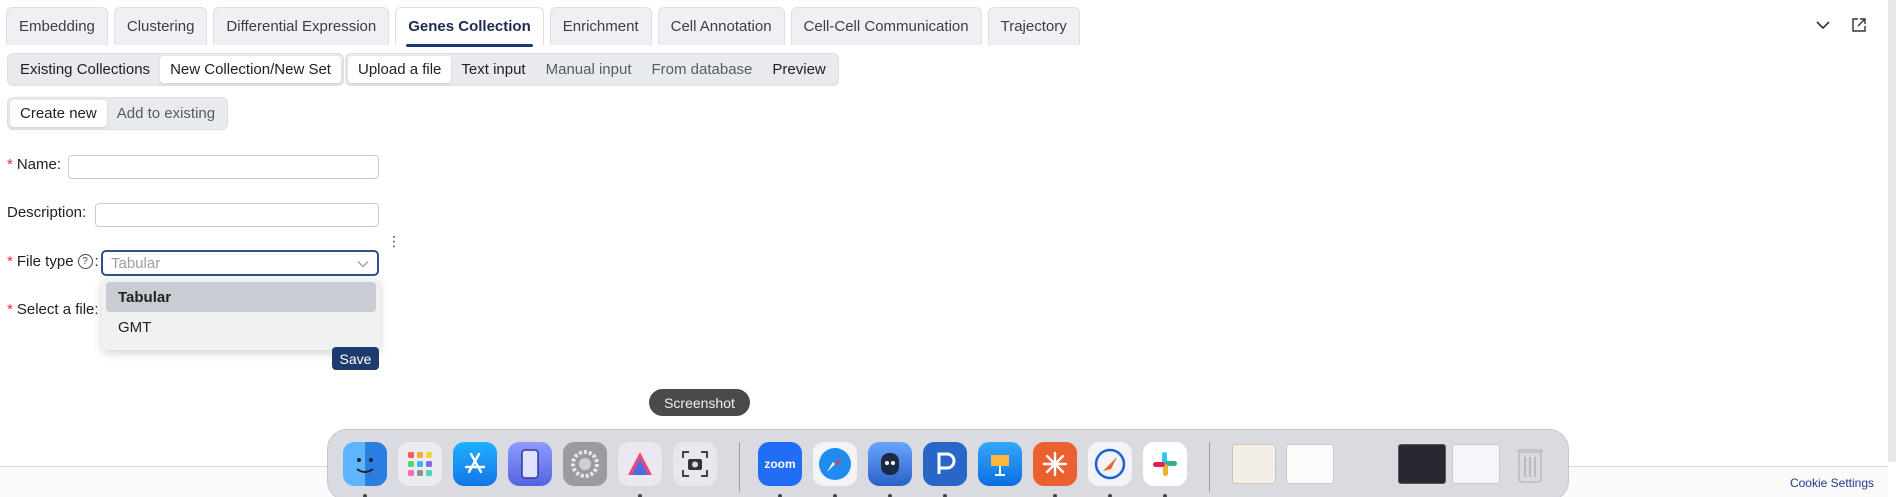 The image size is (1896, 497). What do you see at coordinates (780, 464) in the screenshot?
I see `zoom-icon: zoom` at bounding box center [780, 464].